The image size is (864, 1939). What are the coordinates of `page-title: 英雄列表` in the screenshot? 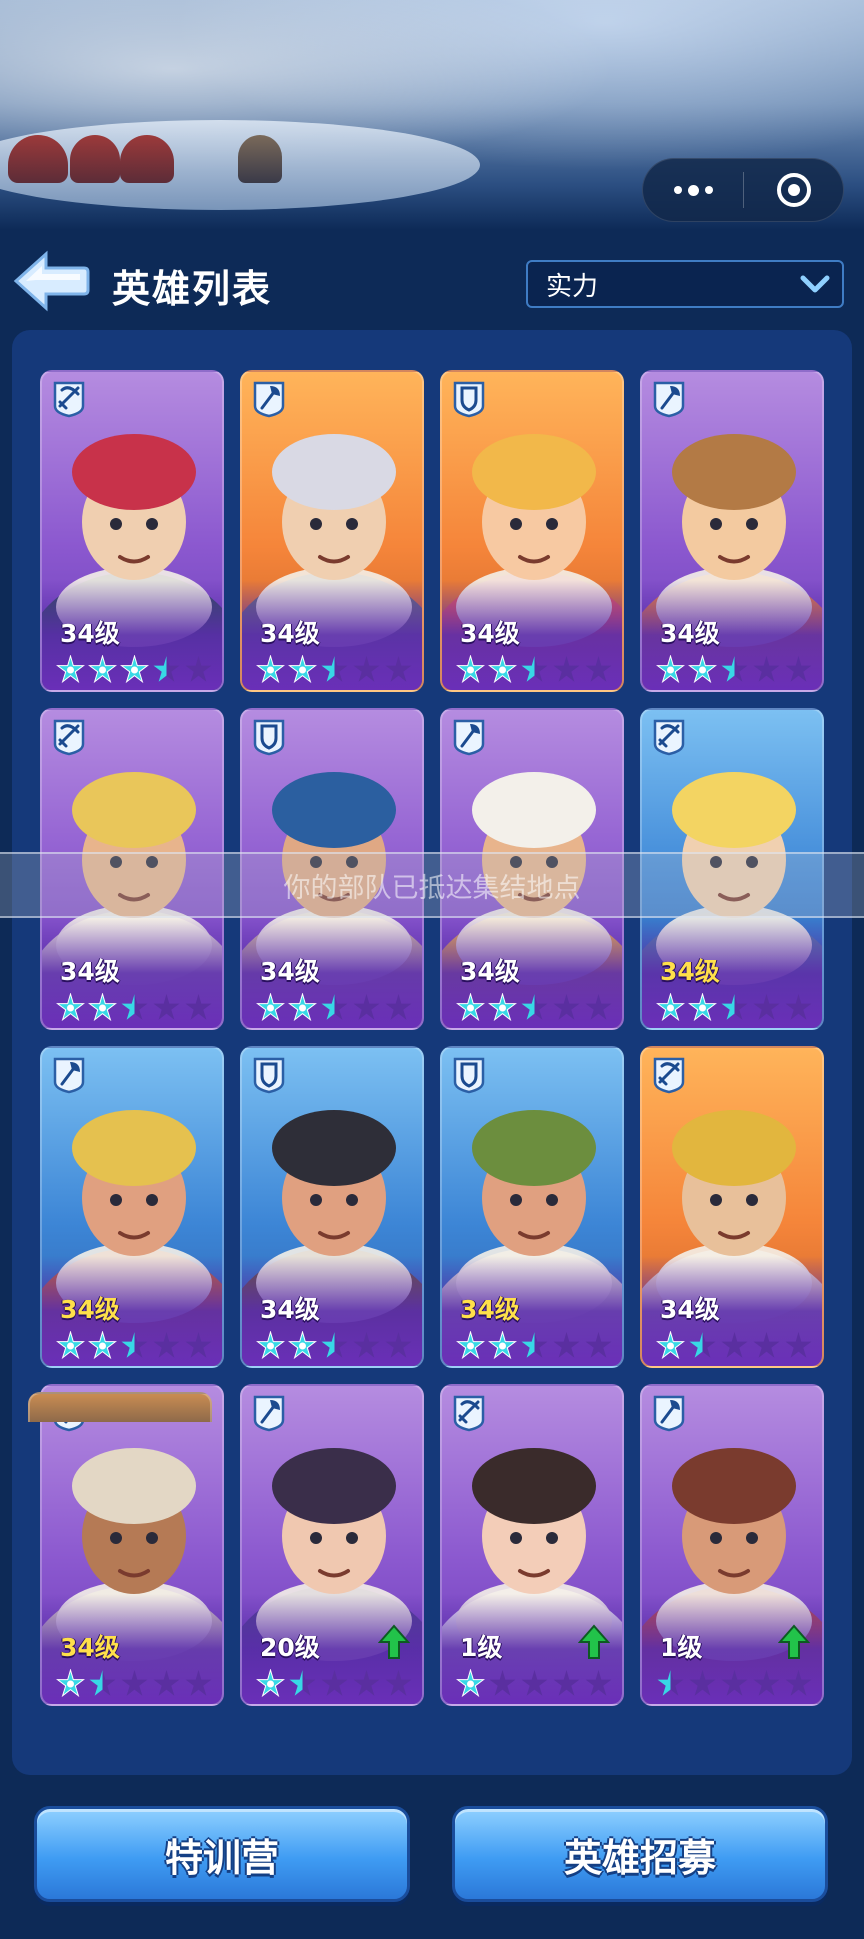 It's located at (192, 289).